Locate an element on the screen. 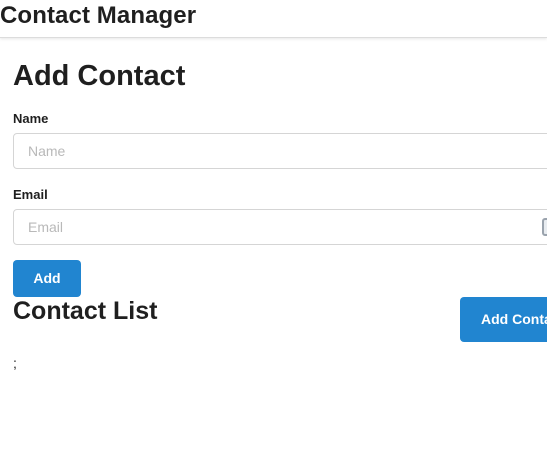 This screenshot has height=452, width=547. contact-list-content: ; is located at coordinates (15, 363).